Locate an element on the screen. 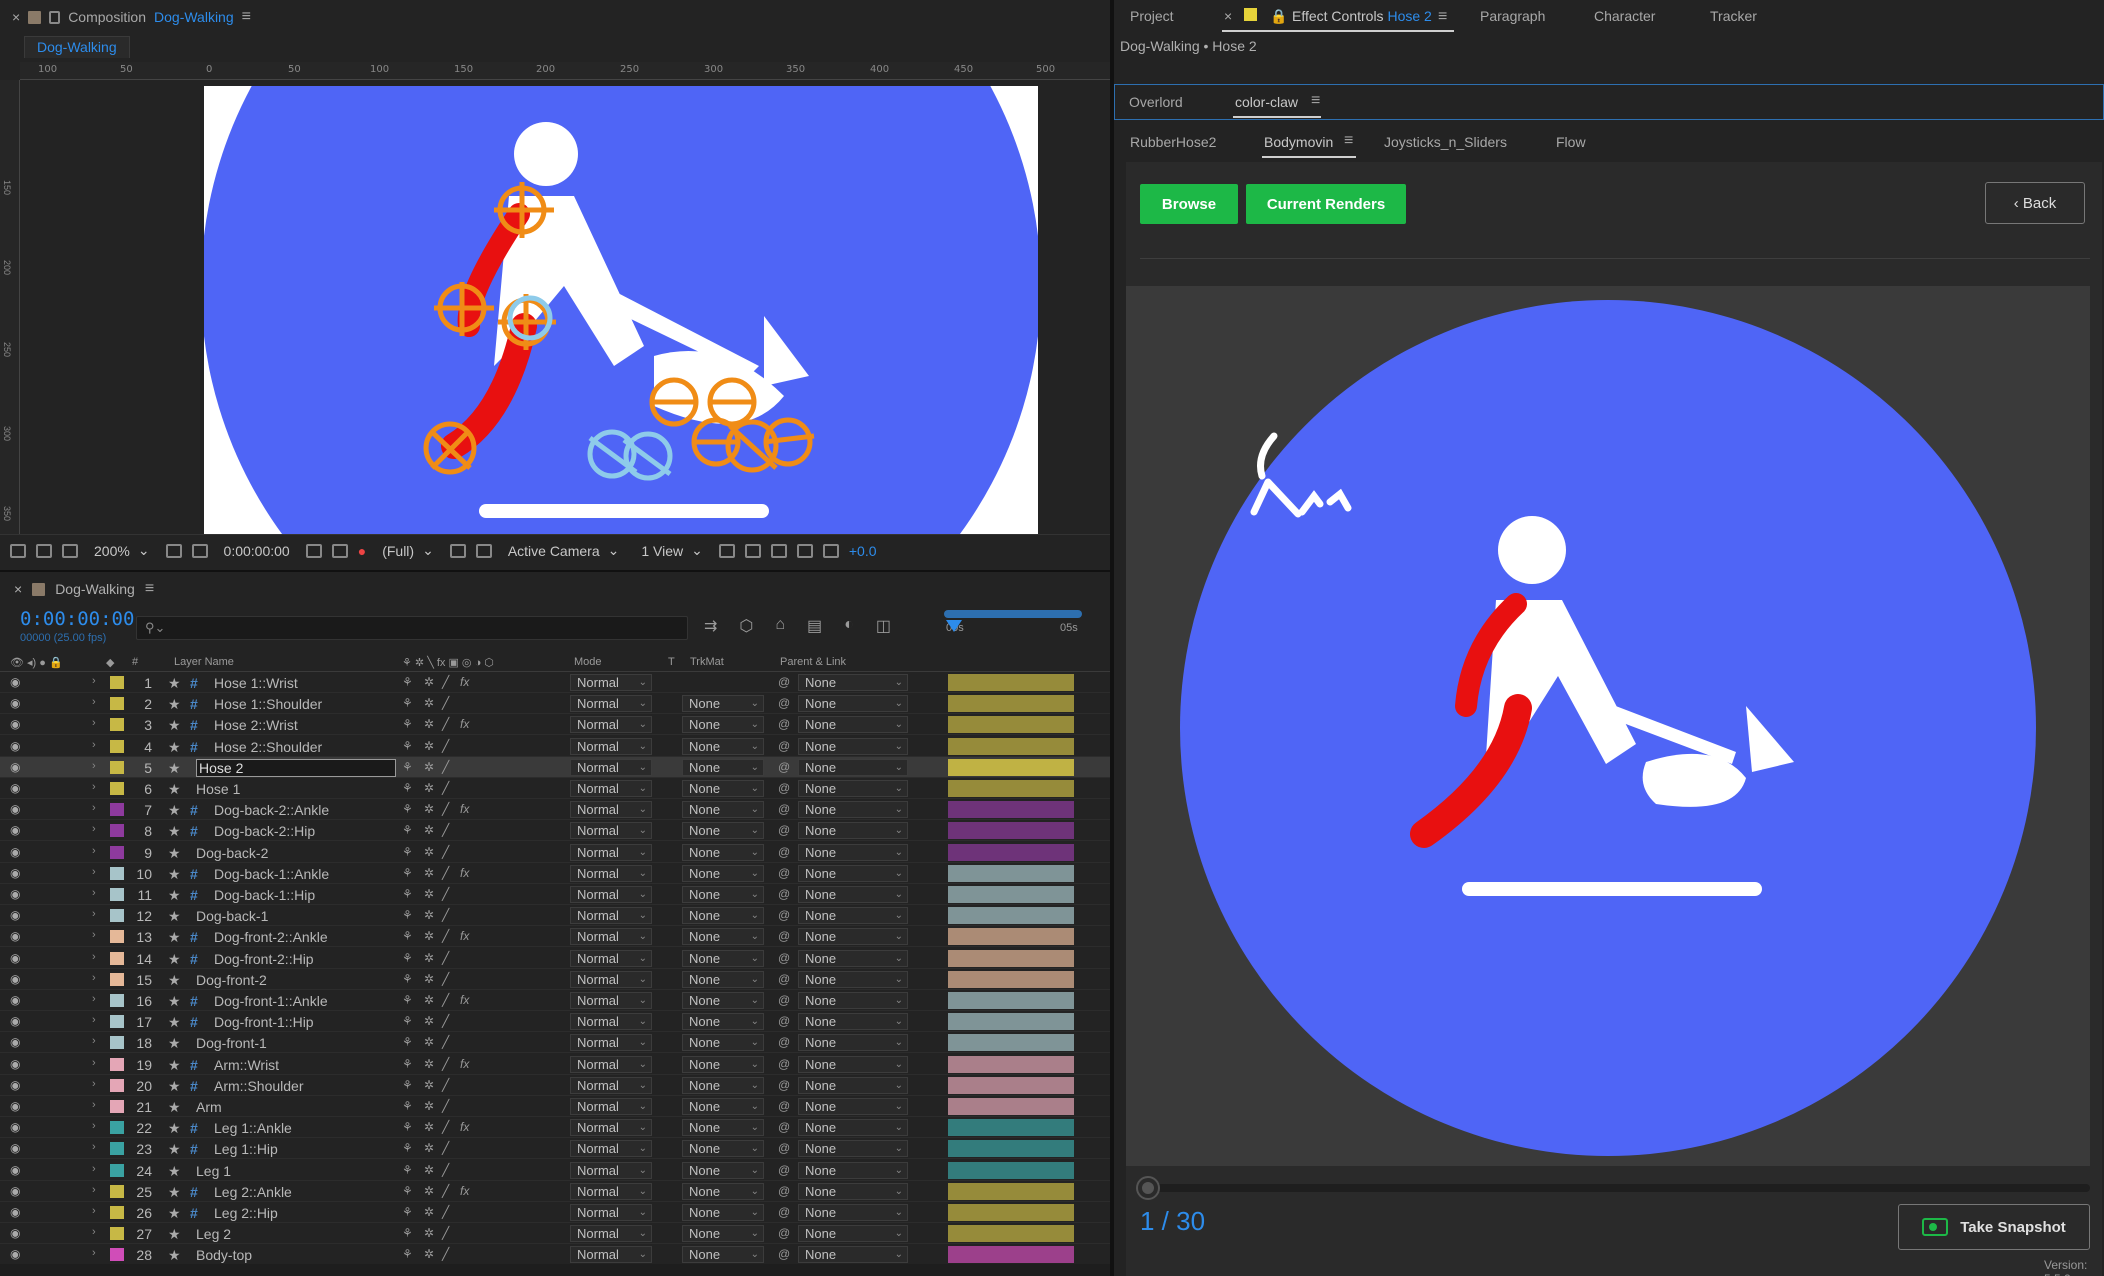  color-channels-icon: ● is located at coordinates (362, 551).